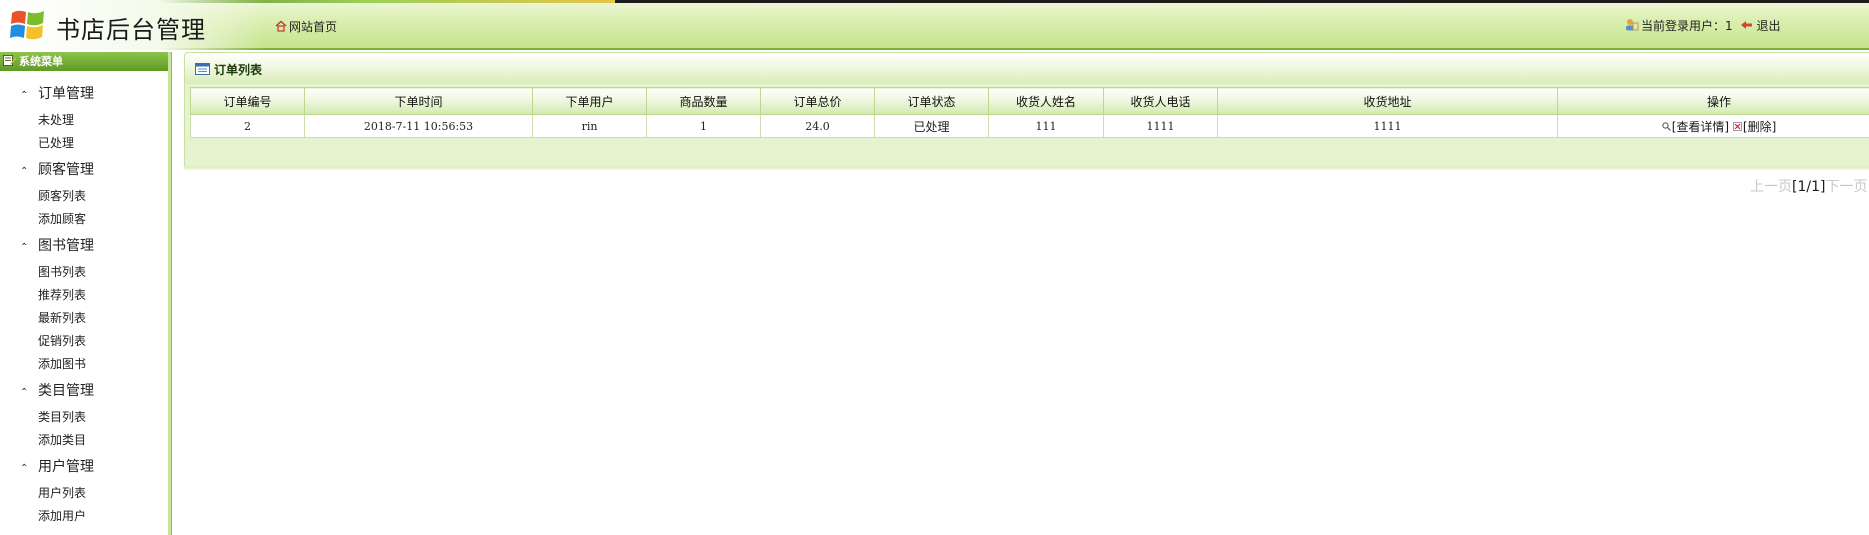  What do you see at coordinates (281, 26) in the screenshot?
I see `home-icon` at bounding box center [281, 26].